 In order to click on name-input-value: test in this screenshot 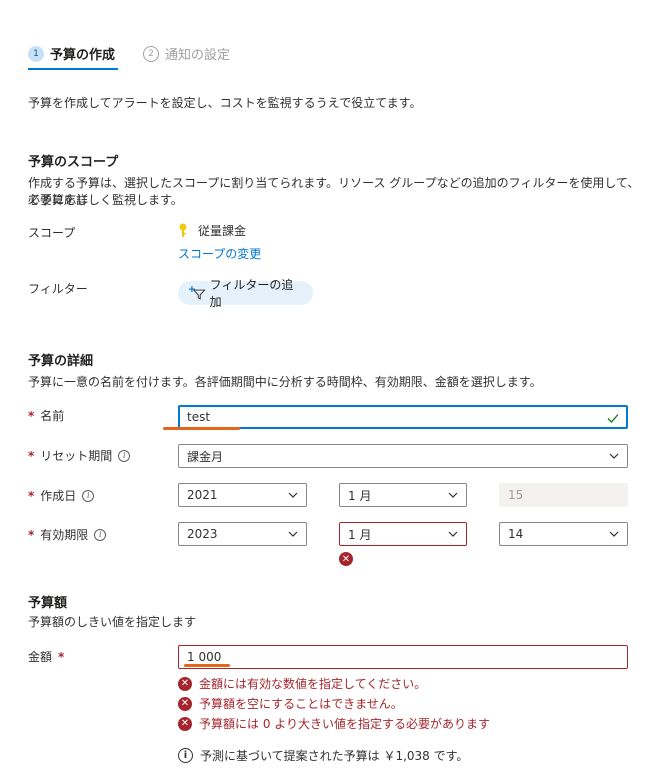, I will do `click(199, 417)`.